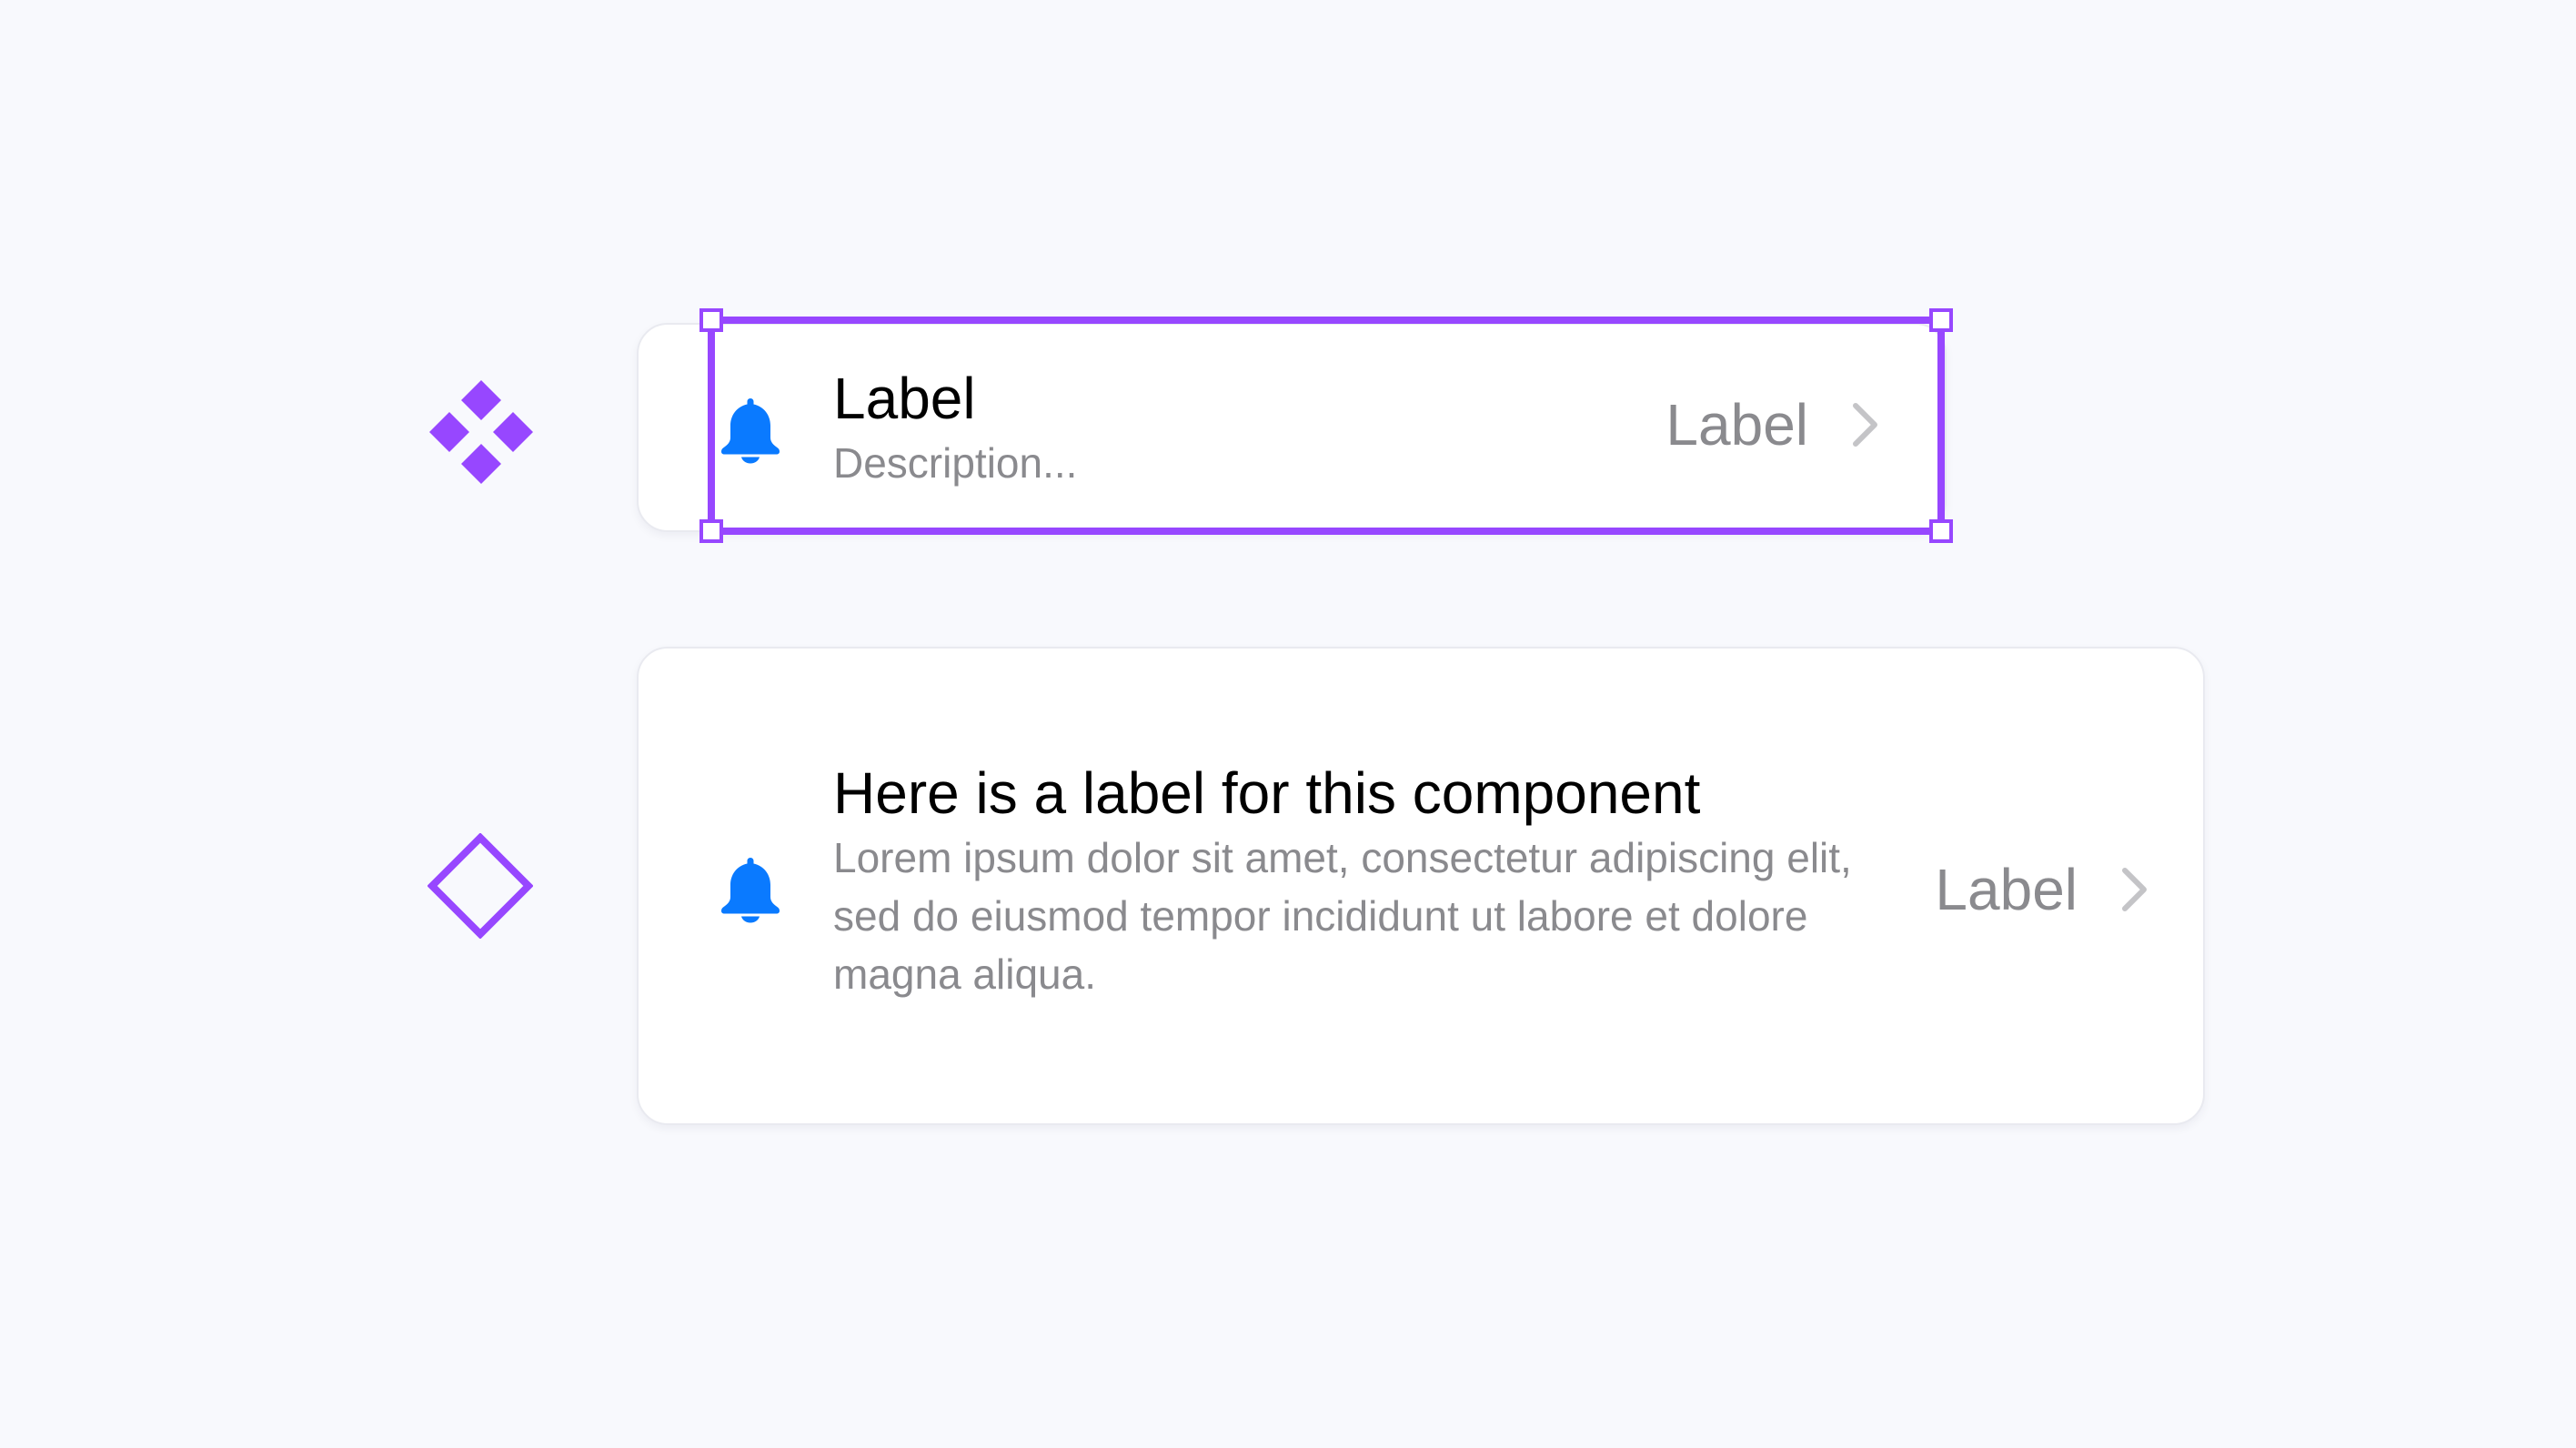 Image resolution: width=2576 pixels, height=1448 pixels. What do you see at coordinates (750, 889) in the screenshot?
I see `bell-icon` at bounding box center [750, 889].